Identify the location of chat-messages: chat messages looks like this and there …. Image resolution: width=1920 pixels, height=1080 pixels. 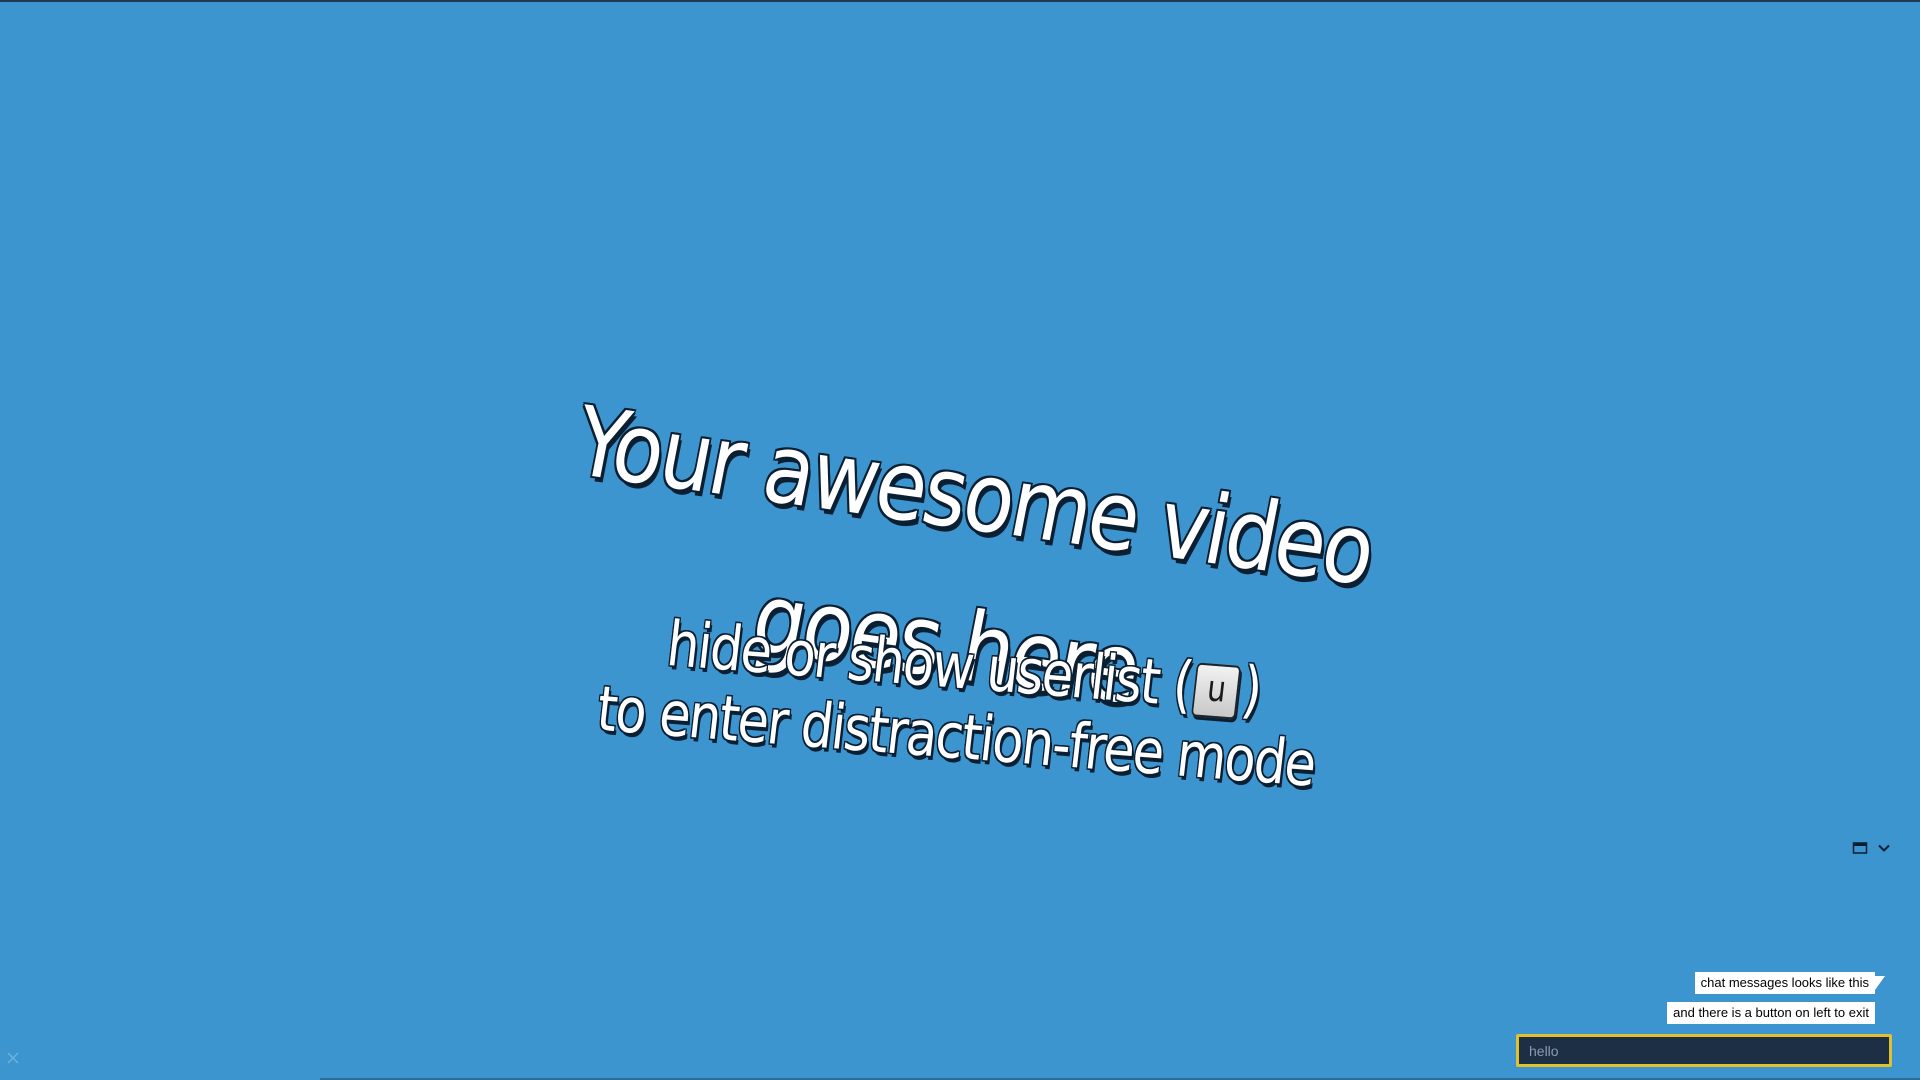
(1776, 998).